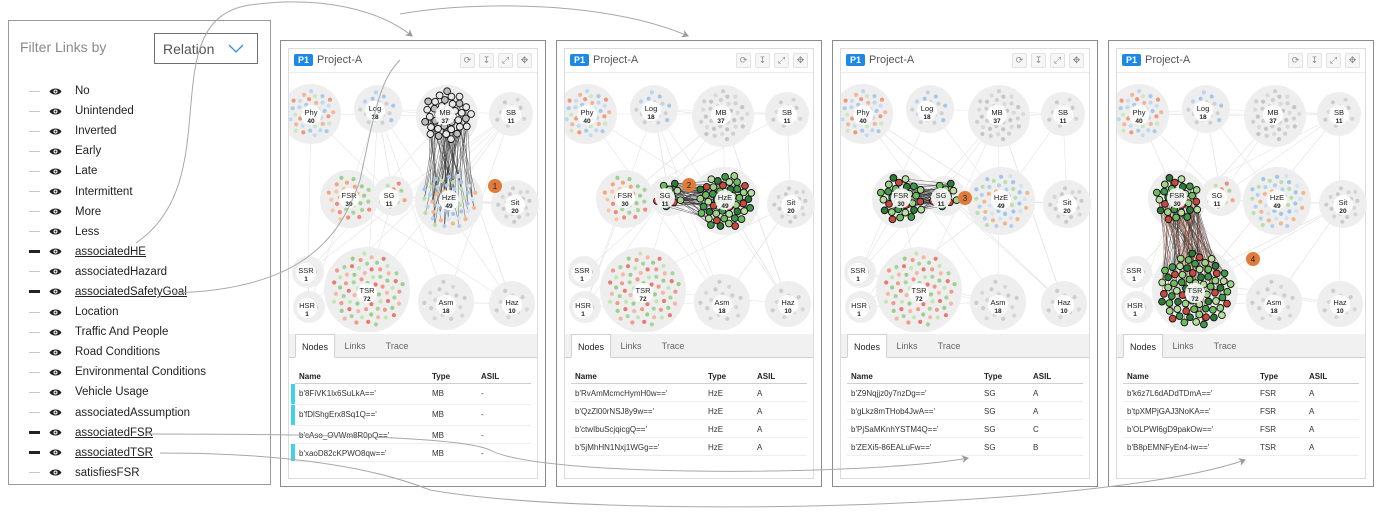  Describe the element at coordinates (139, 91) in the screenshot. I see `filter-item: No` at that location.